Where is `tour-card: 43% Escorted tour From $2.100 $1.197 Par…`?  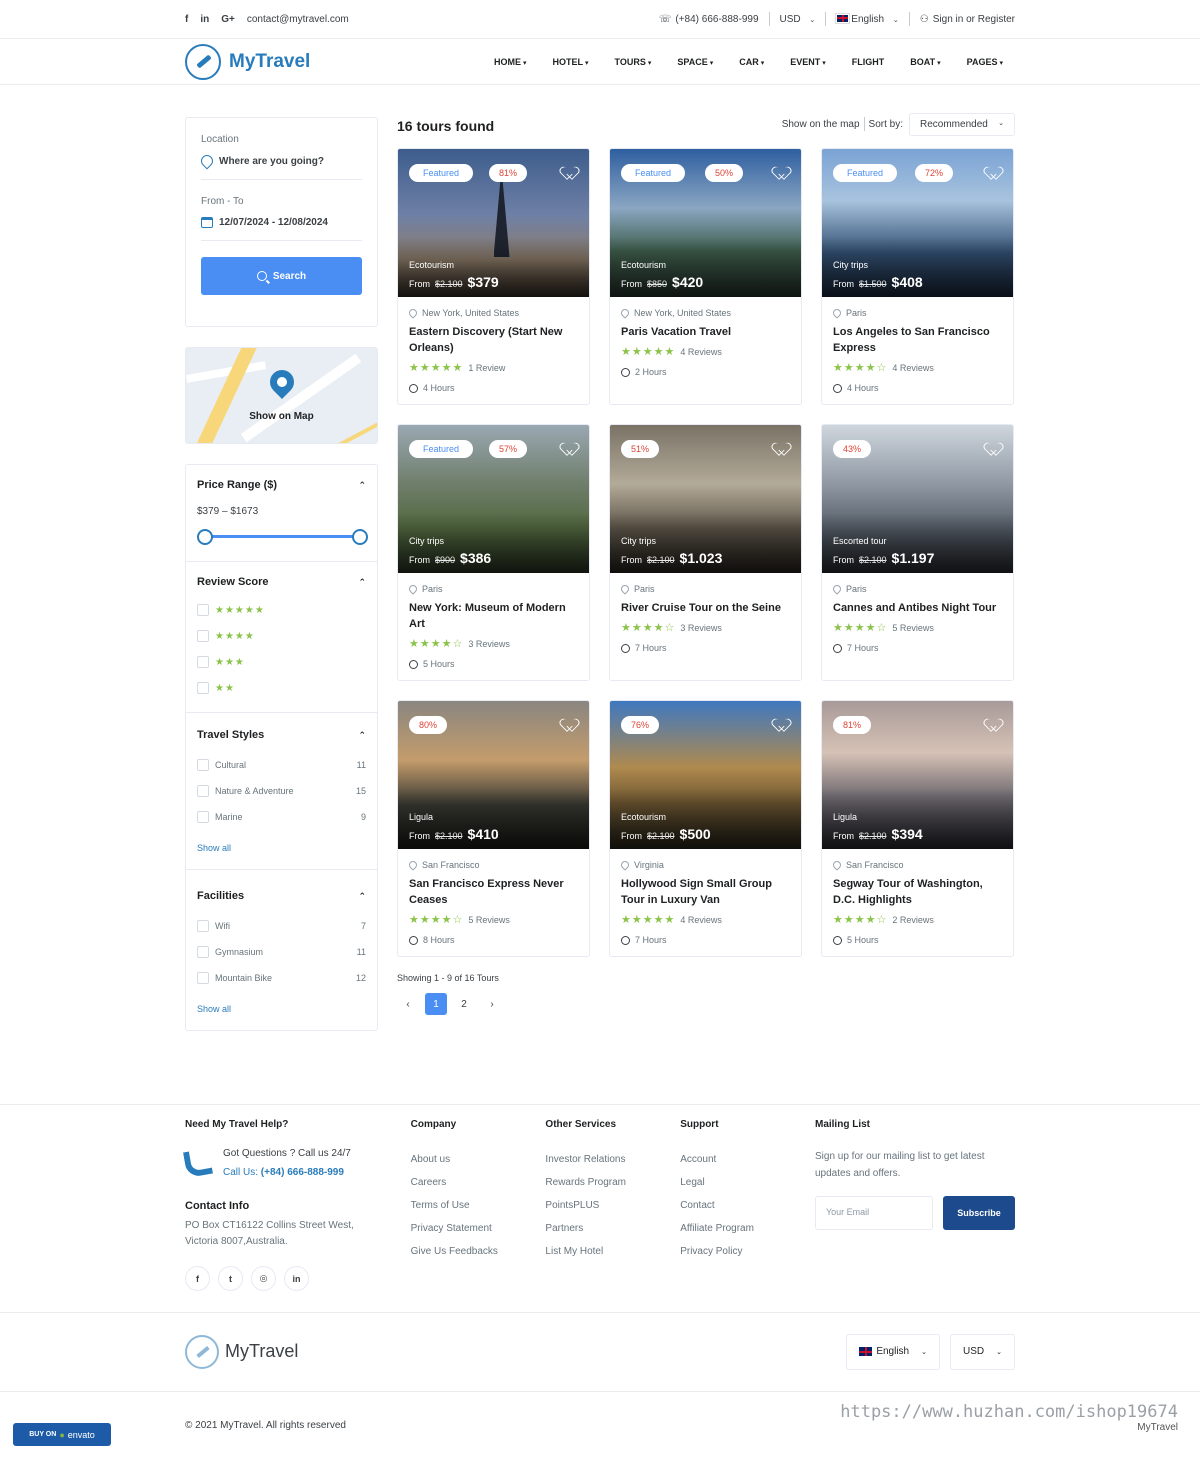
tour-card: 43% Escorted tour From $2.100 $1.197 Par… is located at coordinates (917, 552).